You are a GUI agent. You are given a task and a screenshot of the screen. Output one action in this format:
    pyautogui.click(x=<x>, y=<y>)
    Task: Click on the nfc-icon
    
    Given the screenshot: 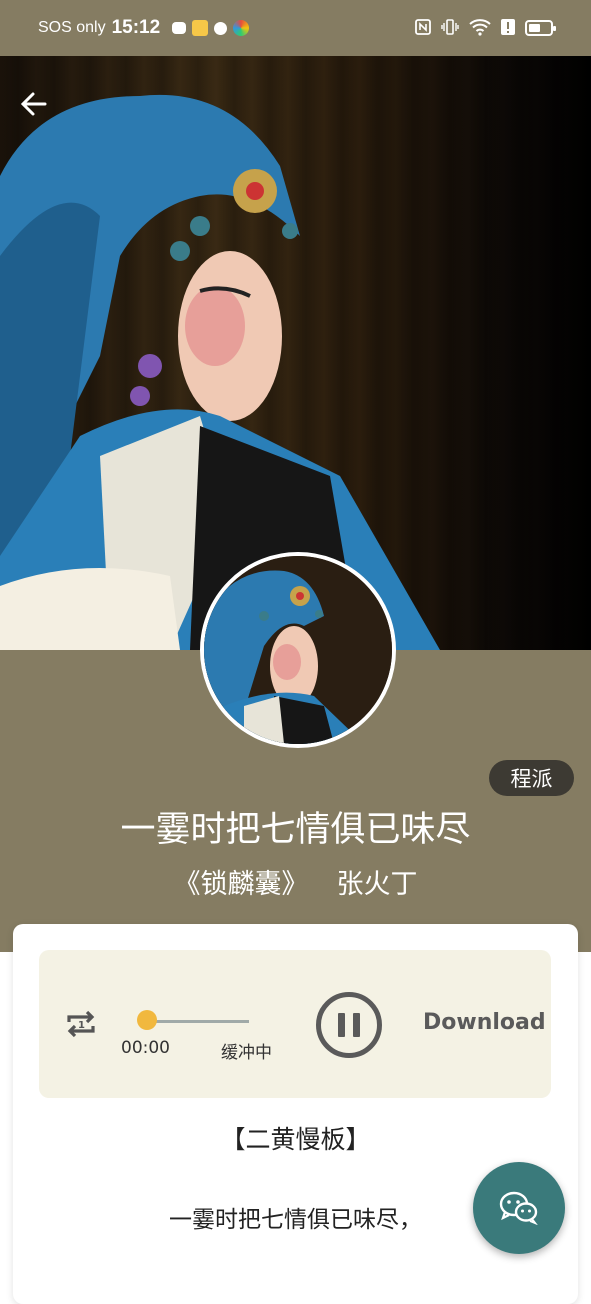 What is the action you would take?
    pyautogui.click(x=423, y=28)
    